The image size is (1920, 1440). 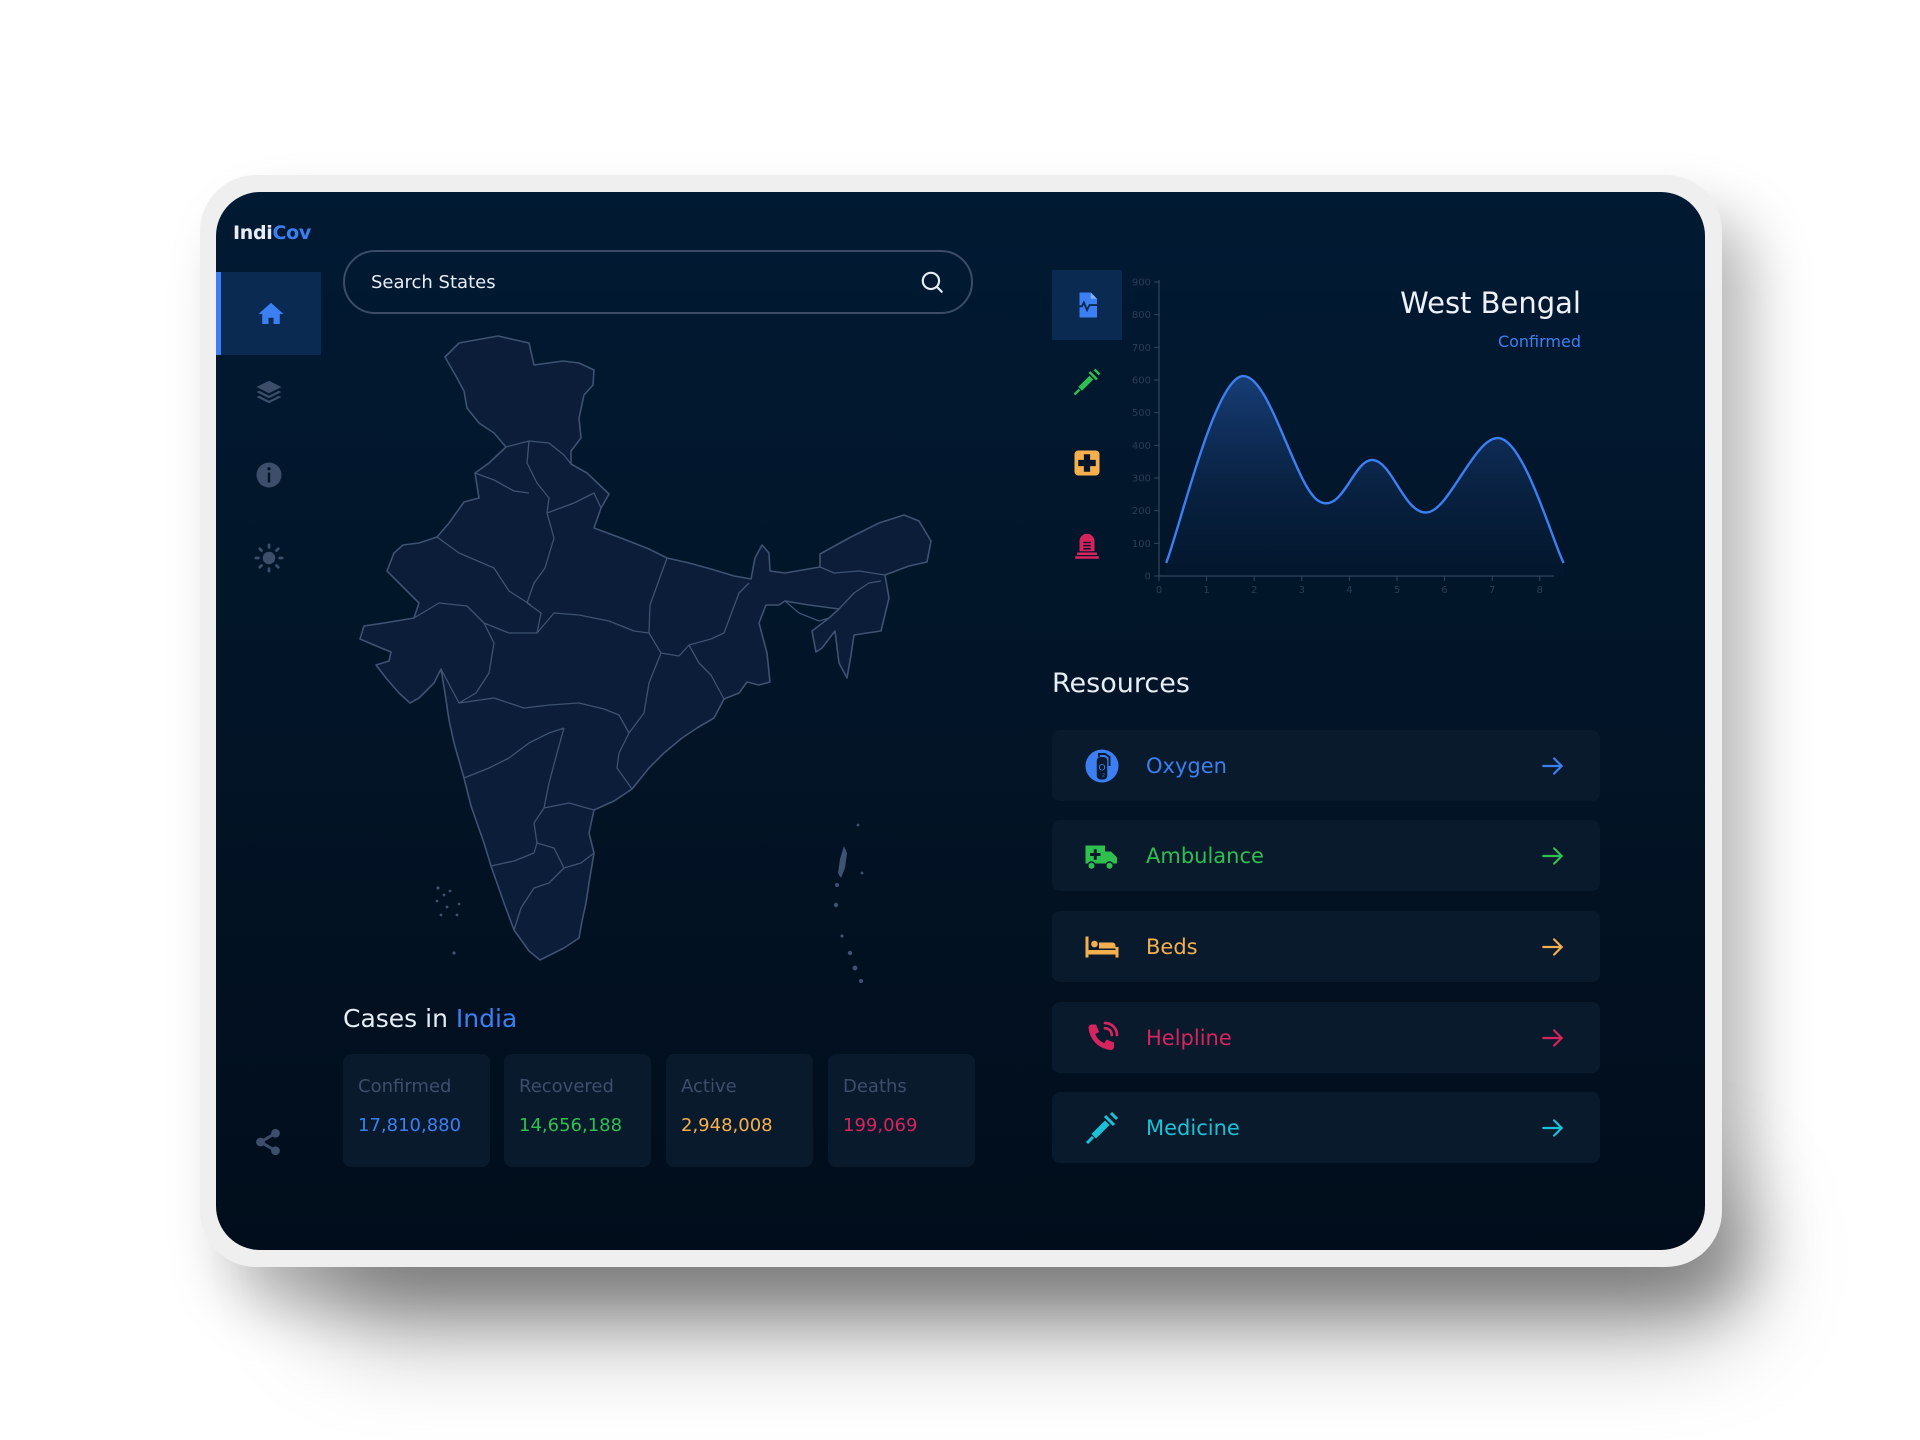 I want to click on y-tick-label: 700, so click(x=1141, y=348).